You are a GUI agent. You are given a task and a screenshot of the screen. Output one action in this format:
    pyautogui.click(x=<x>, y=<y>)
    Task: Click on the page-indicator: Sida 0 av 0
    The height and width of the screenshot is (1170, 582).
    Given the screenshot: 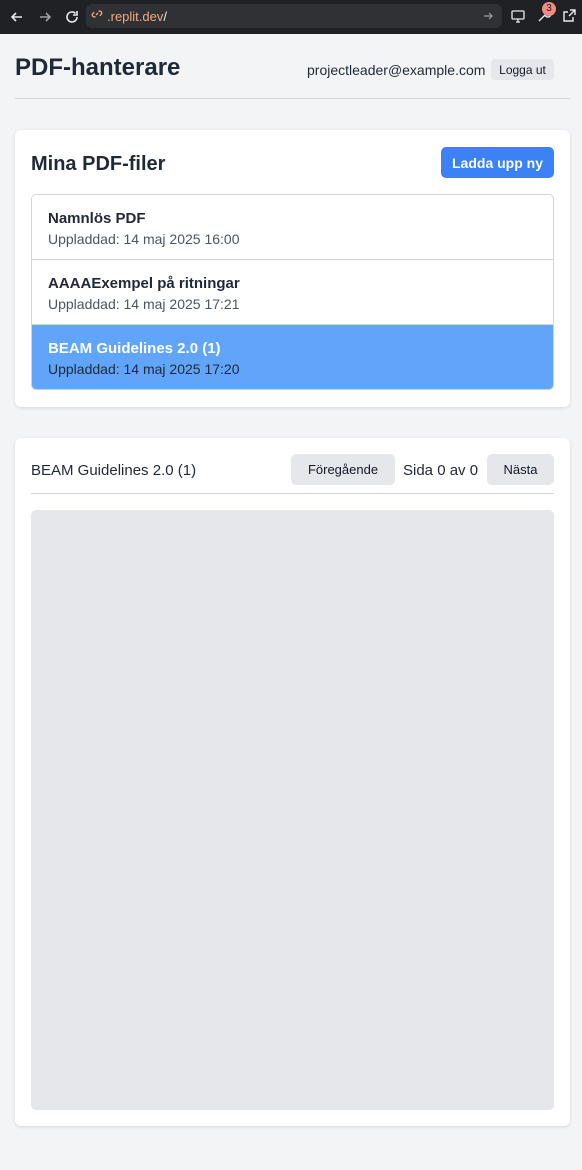 What is the action you would take?
    pyautogui.click(x=441, y=470)
    